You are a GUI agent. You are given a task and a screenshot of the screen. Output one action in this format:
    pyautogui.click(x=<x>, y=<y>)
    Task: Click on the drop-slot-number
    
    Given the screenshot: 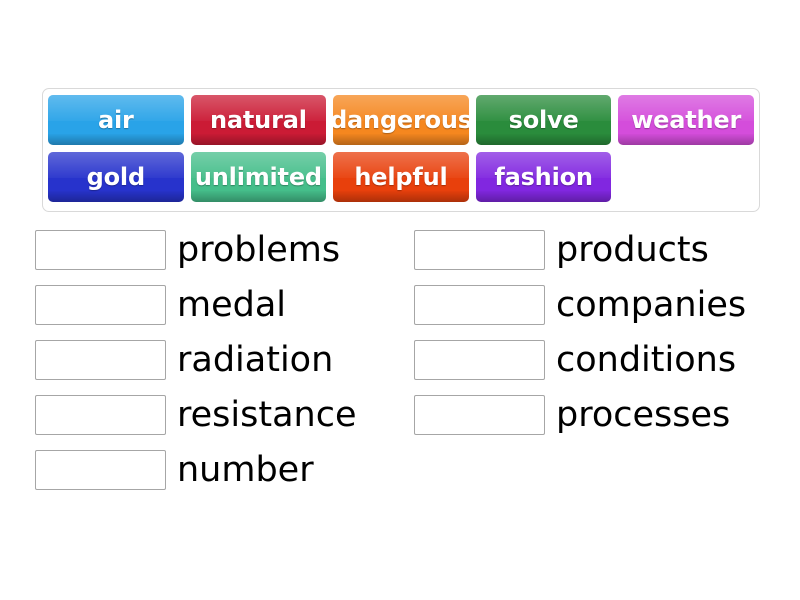 What is the action you would take?
    pyautogui.click(x=100, y=470)
    